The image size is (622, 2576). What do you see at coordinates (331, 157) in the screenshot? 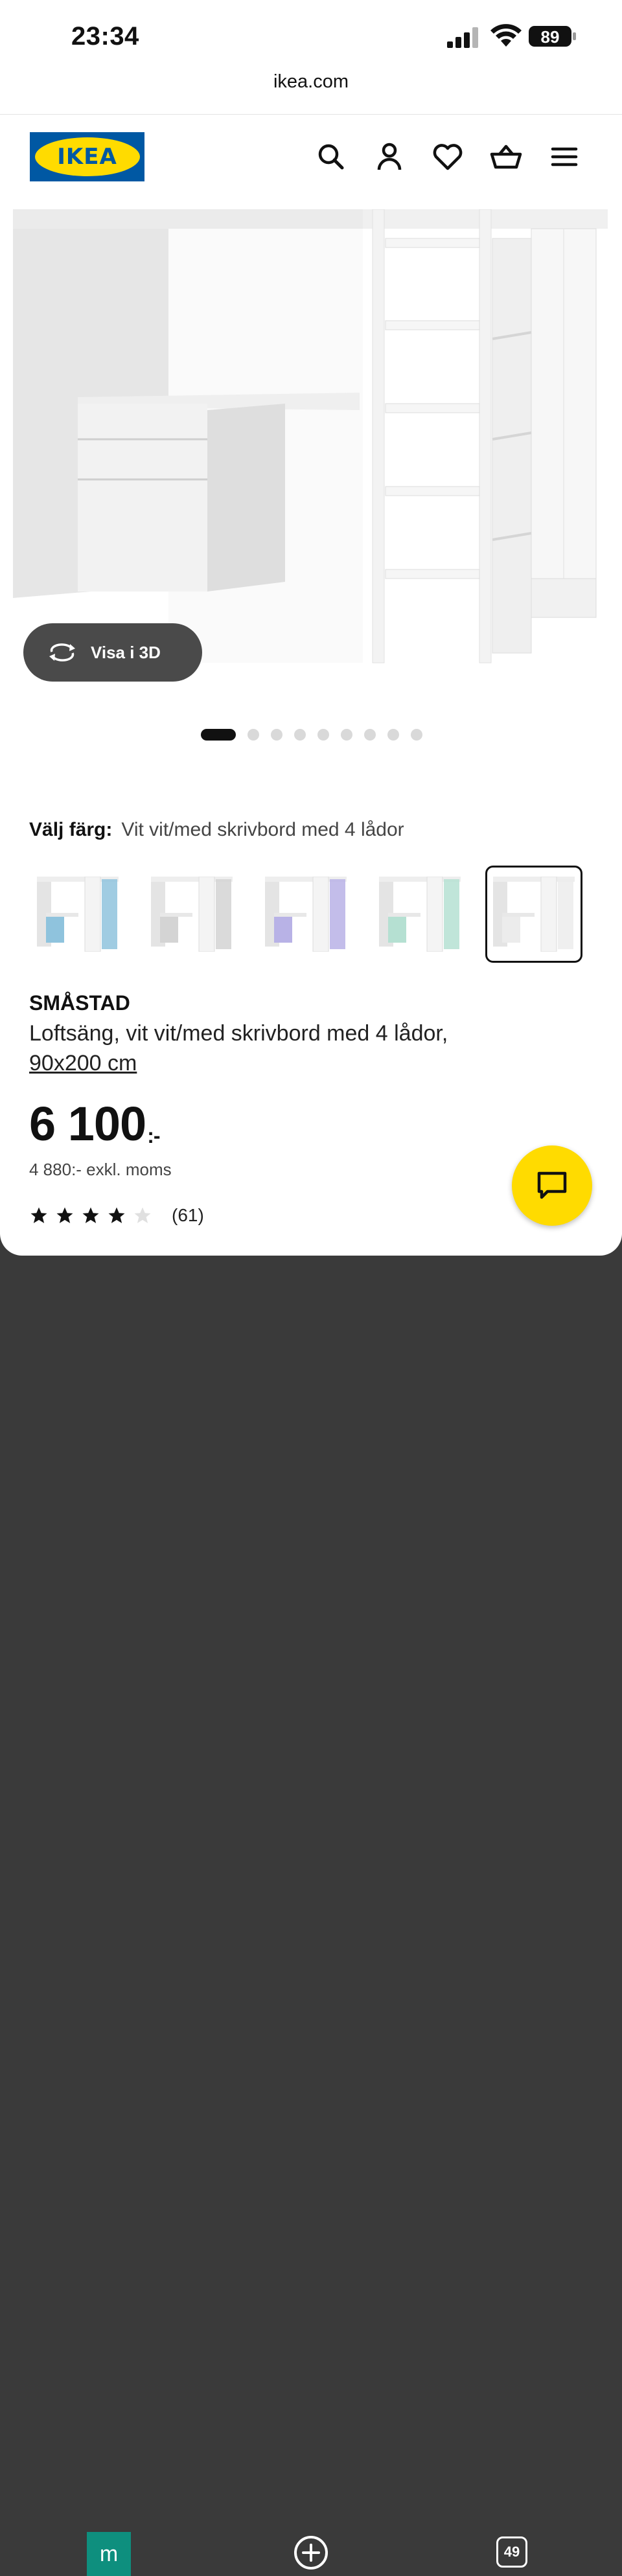
I see `search-icon` at bounding box center [331, 157].